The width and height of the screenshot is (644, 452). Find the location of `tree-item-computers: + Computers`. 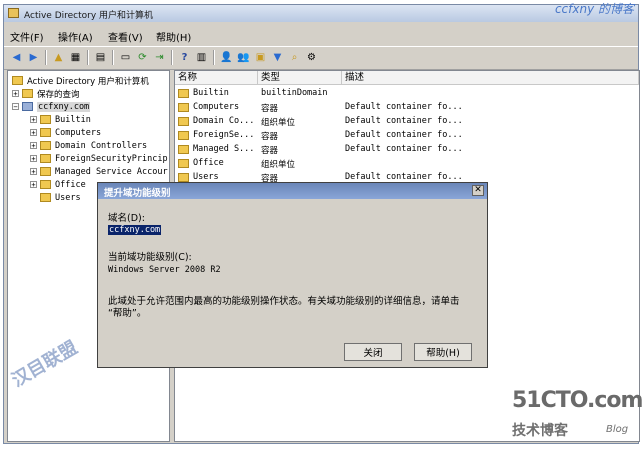

tree-item-computers: + Computers is located at coordinates (65, 132).